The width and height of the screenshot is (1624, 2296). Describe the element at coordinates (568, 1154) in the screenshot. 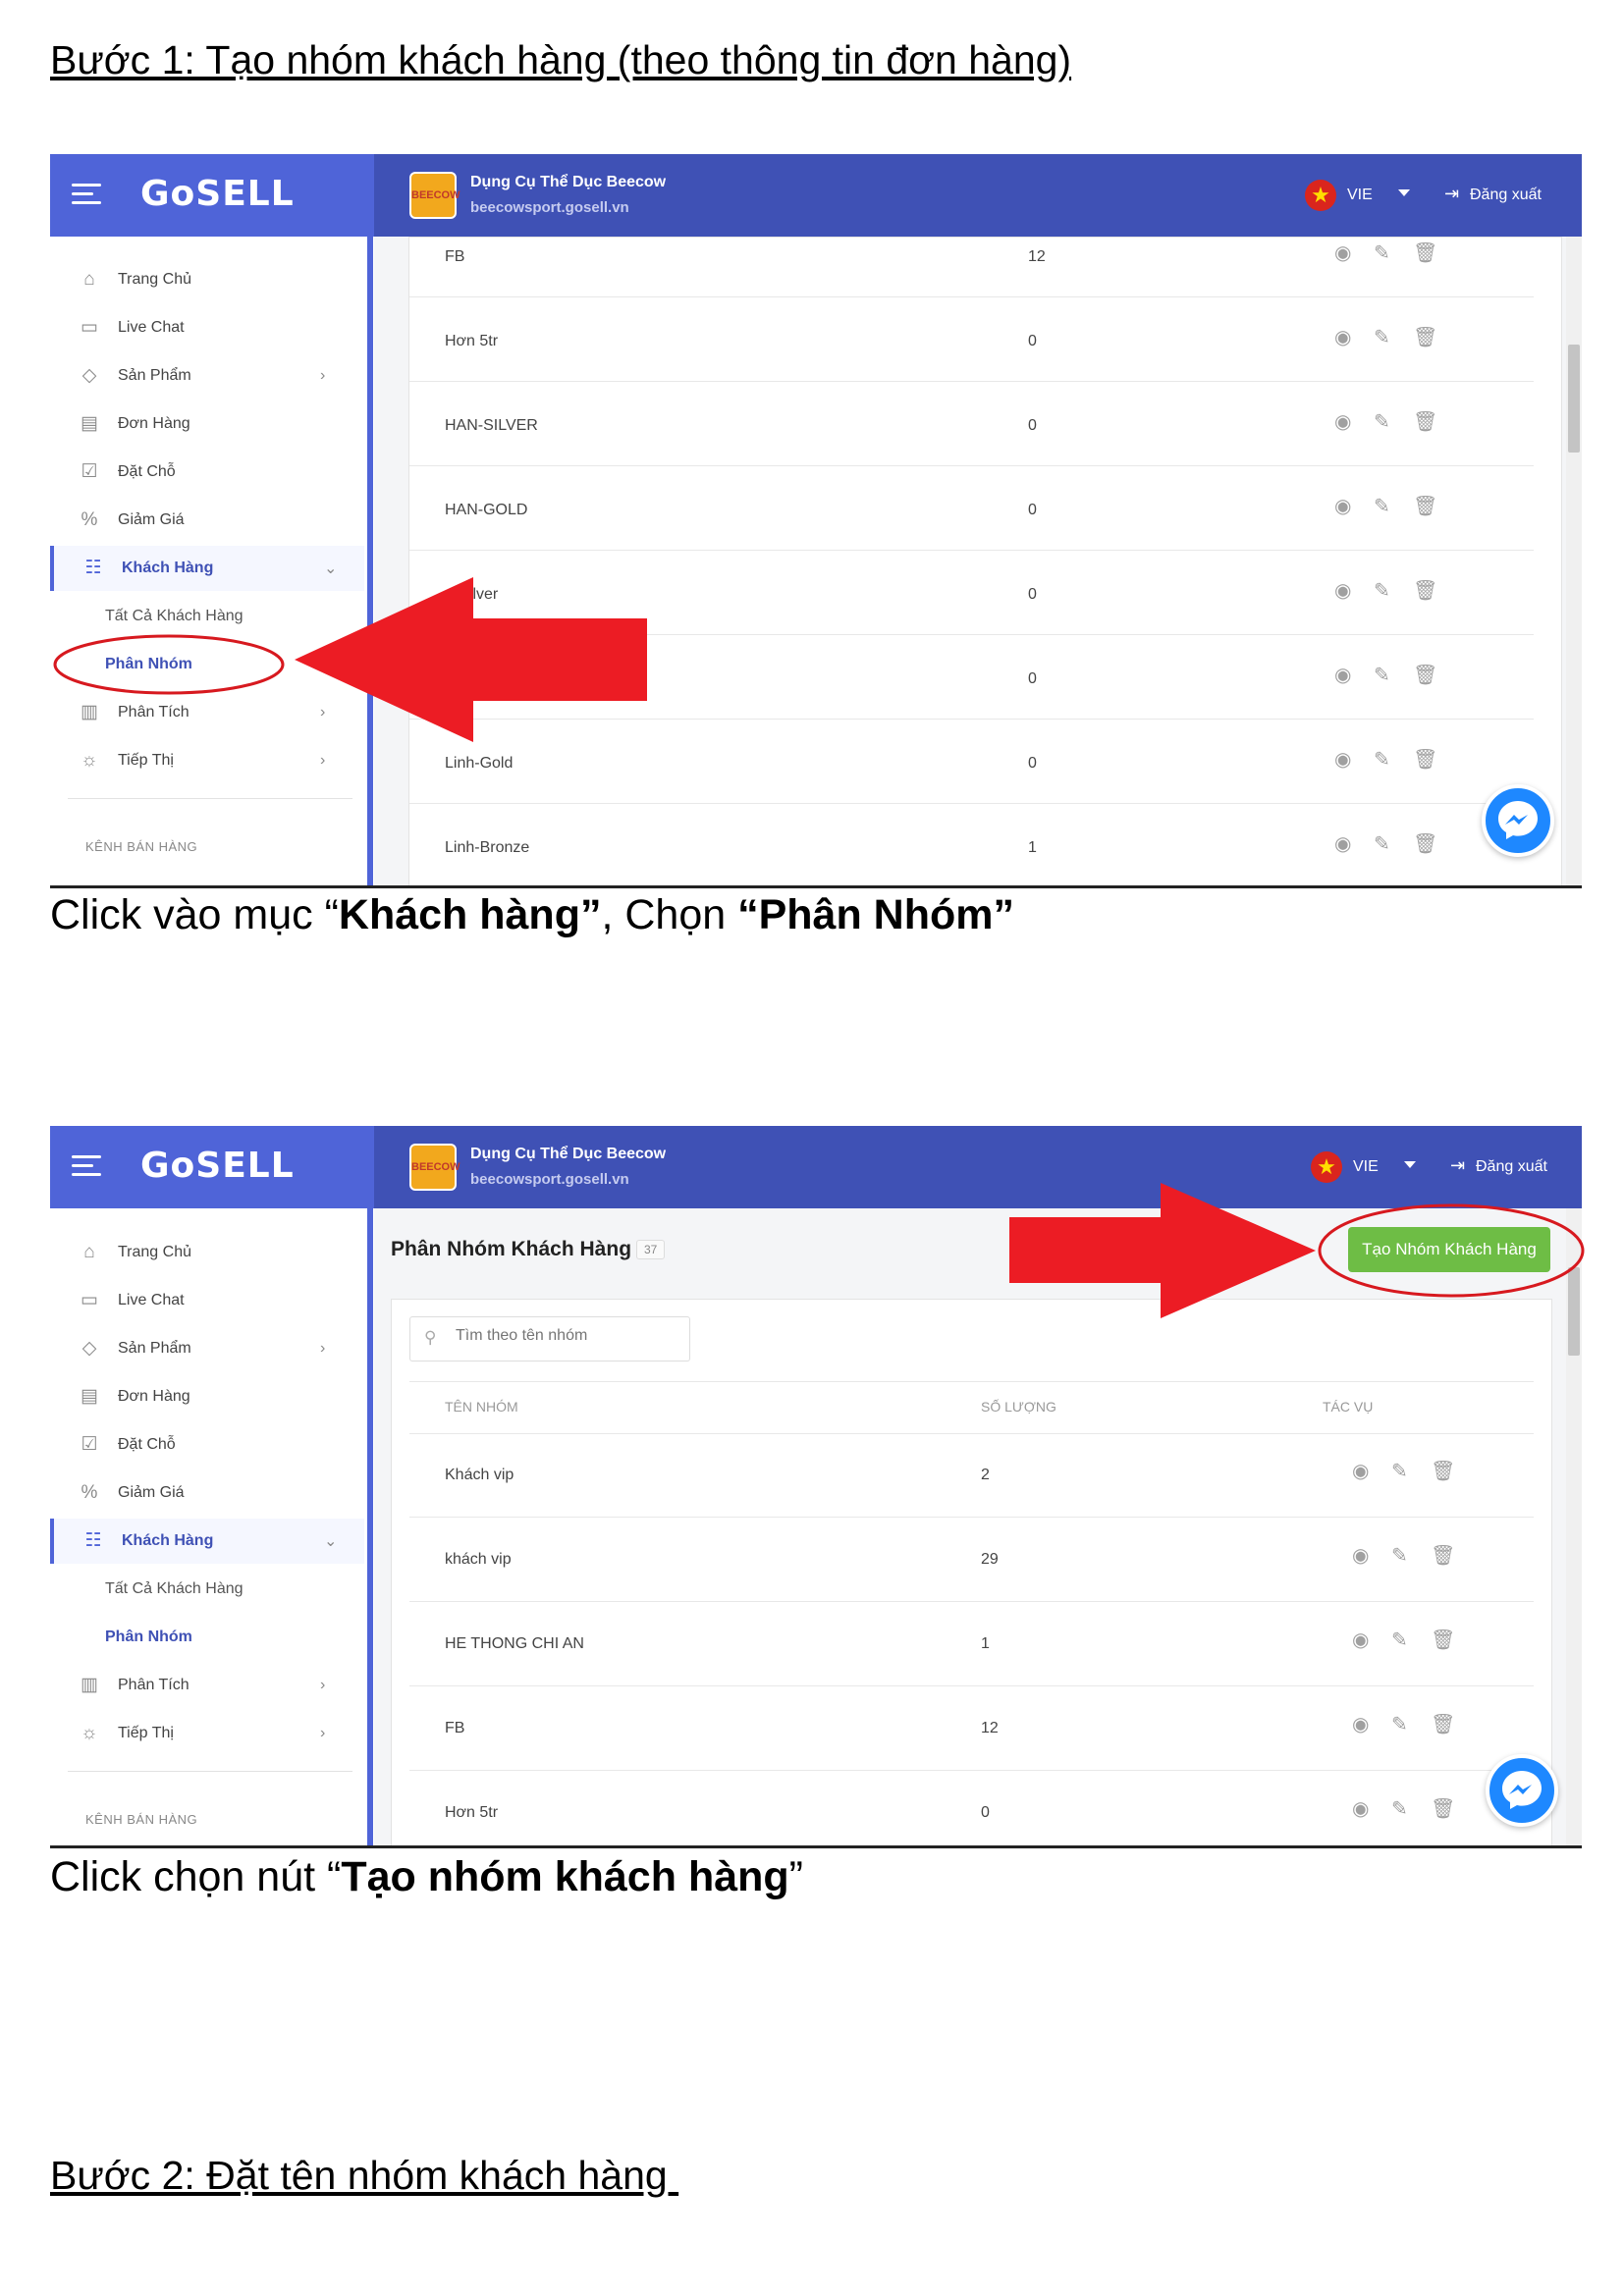

I see `store-name: Dụng Cụ Thể Dục Beecow` at that location.